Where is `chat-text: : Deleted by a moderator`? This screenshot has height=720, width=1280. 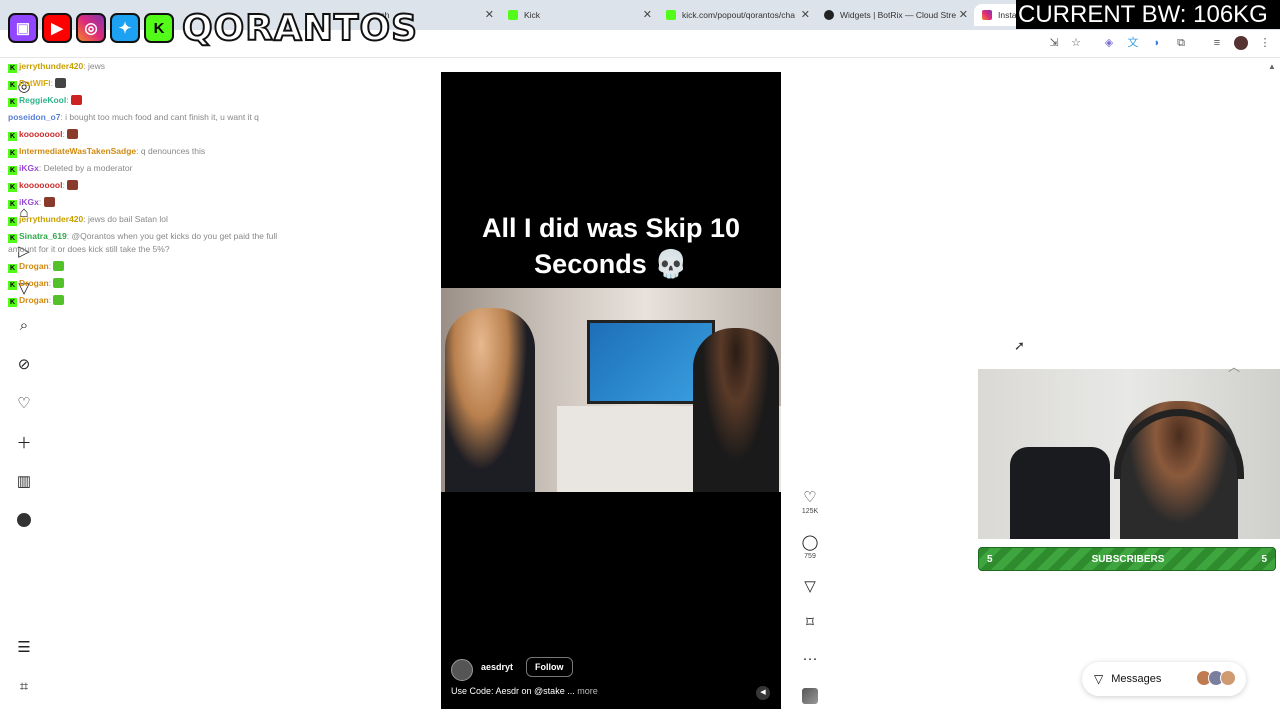
chat-text: : Deleted by a moderator is located at coordinates (85, 168).